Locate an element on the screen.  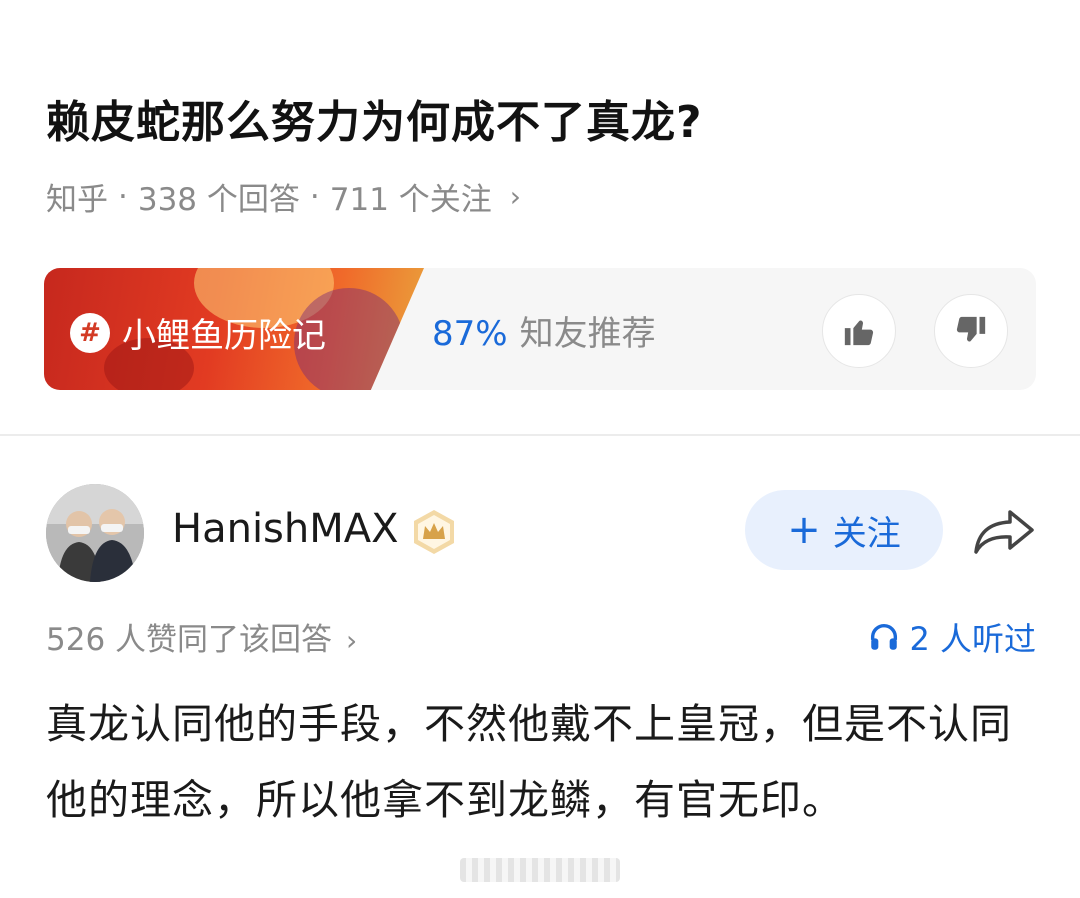
recommend-percent: 87% is located at coordinates (470, 334).